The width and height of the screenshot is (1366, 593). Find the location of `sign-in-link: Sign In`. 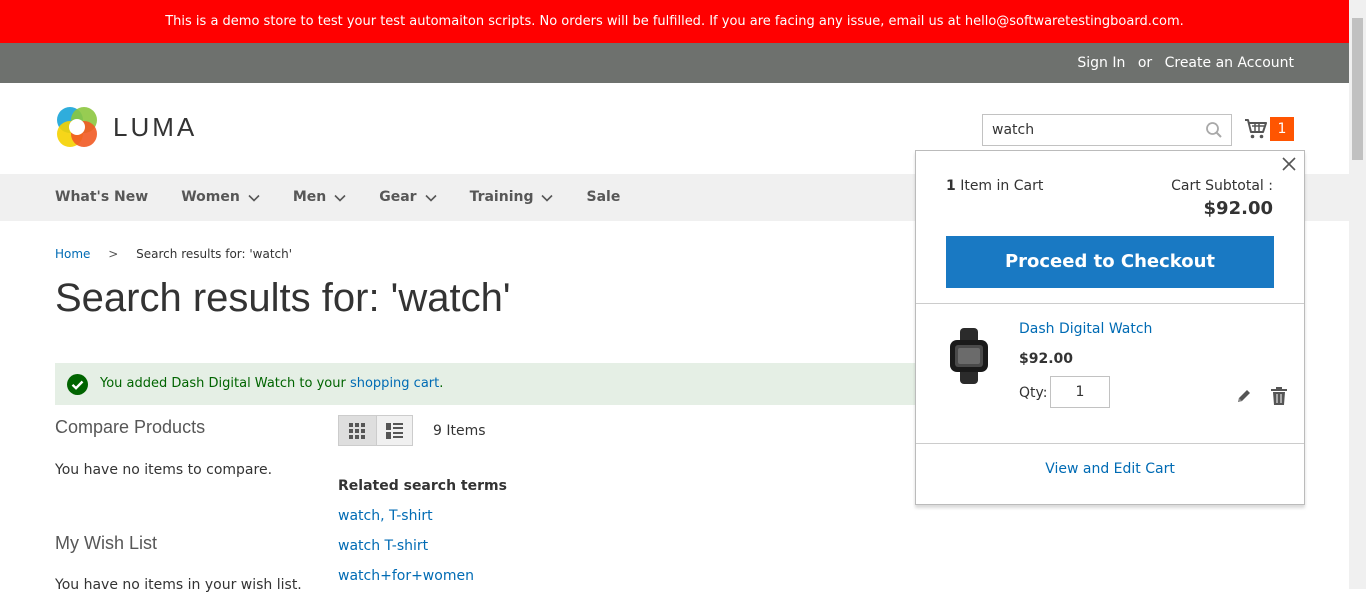

sign-in-link: Sign In is located at coordinates (1101, 63).